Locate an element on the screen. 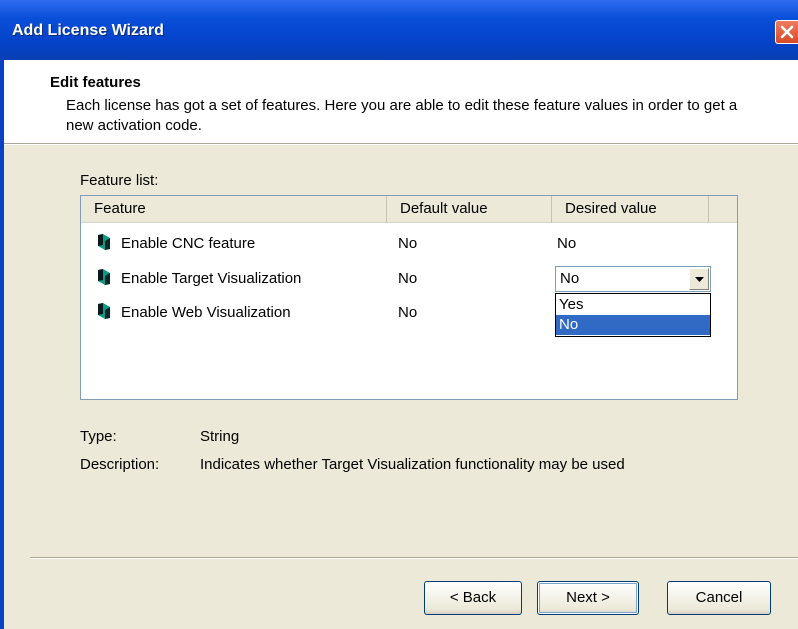 The width and height of the screenshot is (798, 629). dropdown-option-no: No is located at coordinates (633, 325).